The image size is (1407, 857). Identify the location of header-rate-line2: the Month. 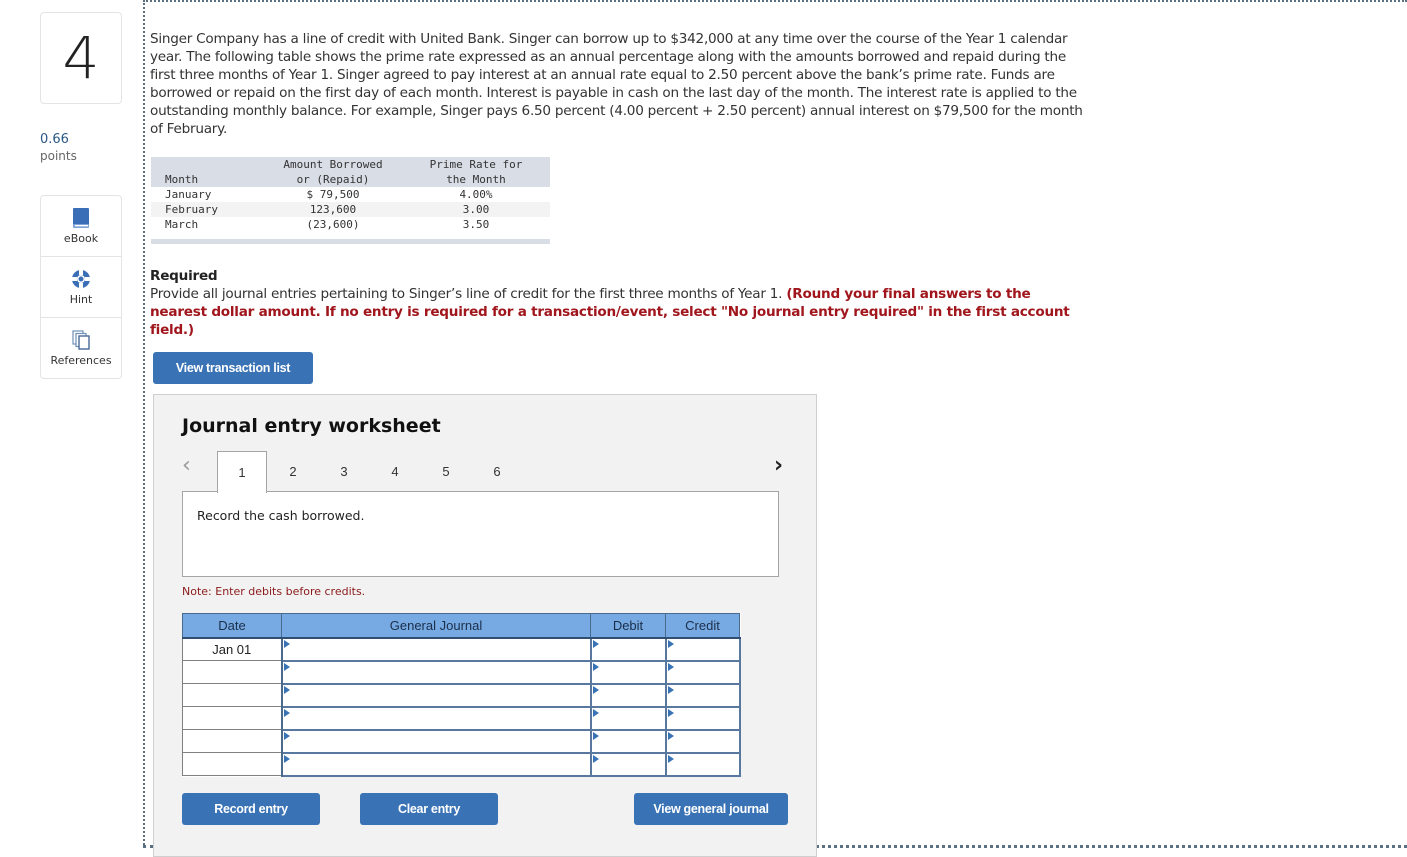
(476, 179).